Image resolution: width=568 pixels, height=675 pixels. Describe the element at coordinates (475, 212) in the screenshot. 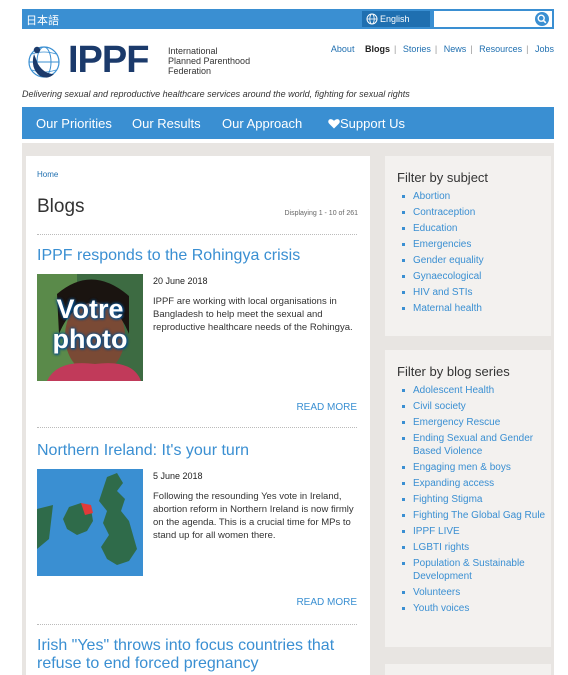

I see `subject-item: Contraception` at that location.